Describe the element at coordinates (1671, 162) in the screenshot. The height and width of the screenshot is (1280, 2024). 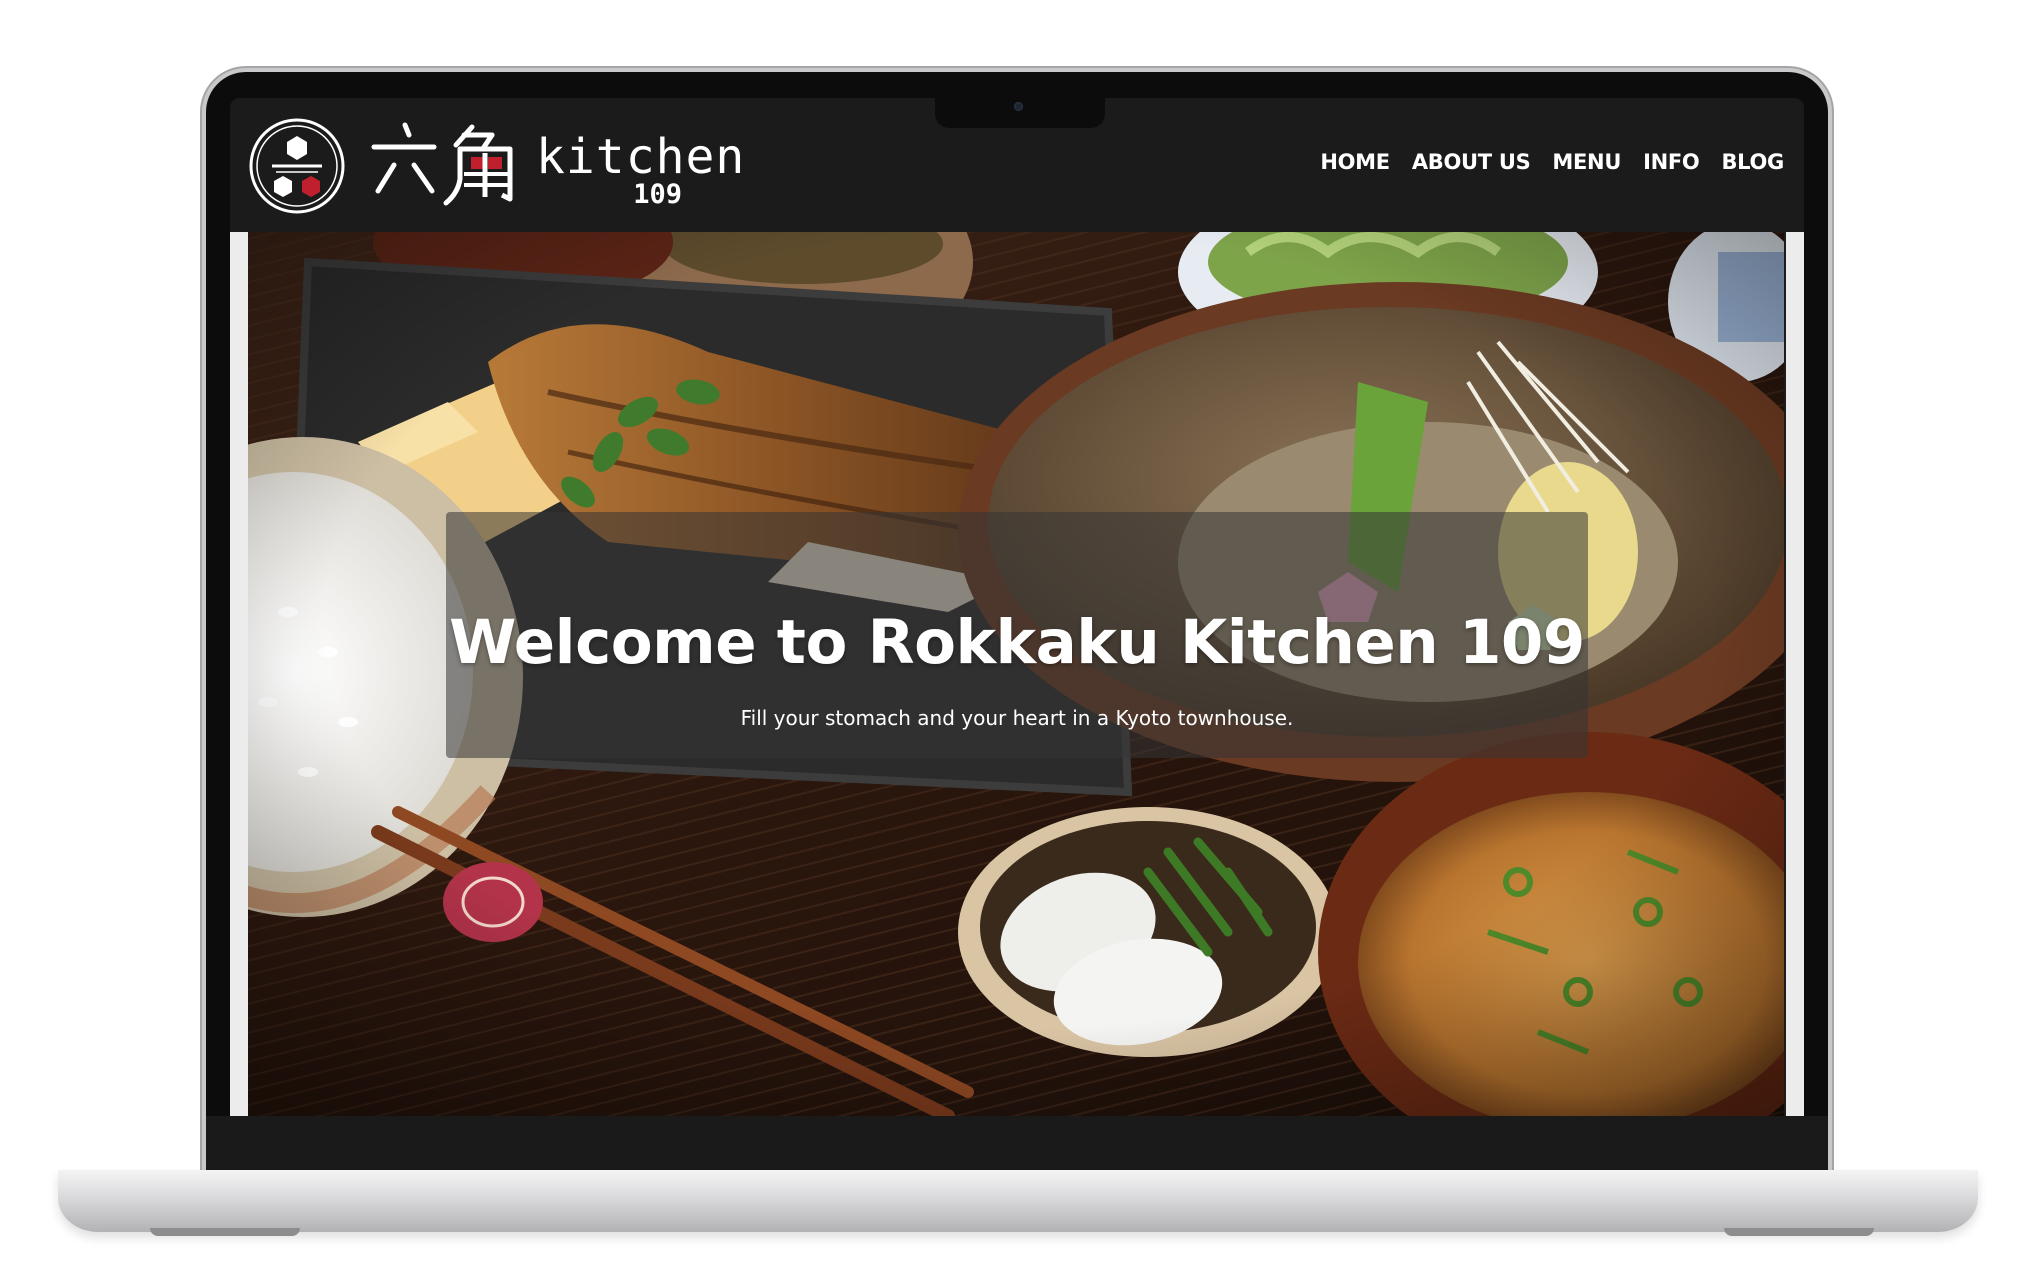
I see `nav-info: INFO` at that location.